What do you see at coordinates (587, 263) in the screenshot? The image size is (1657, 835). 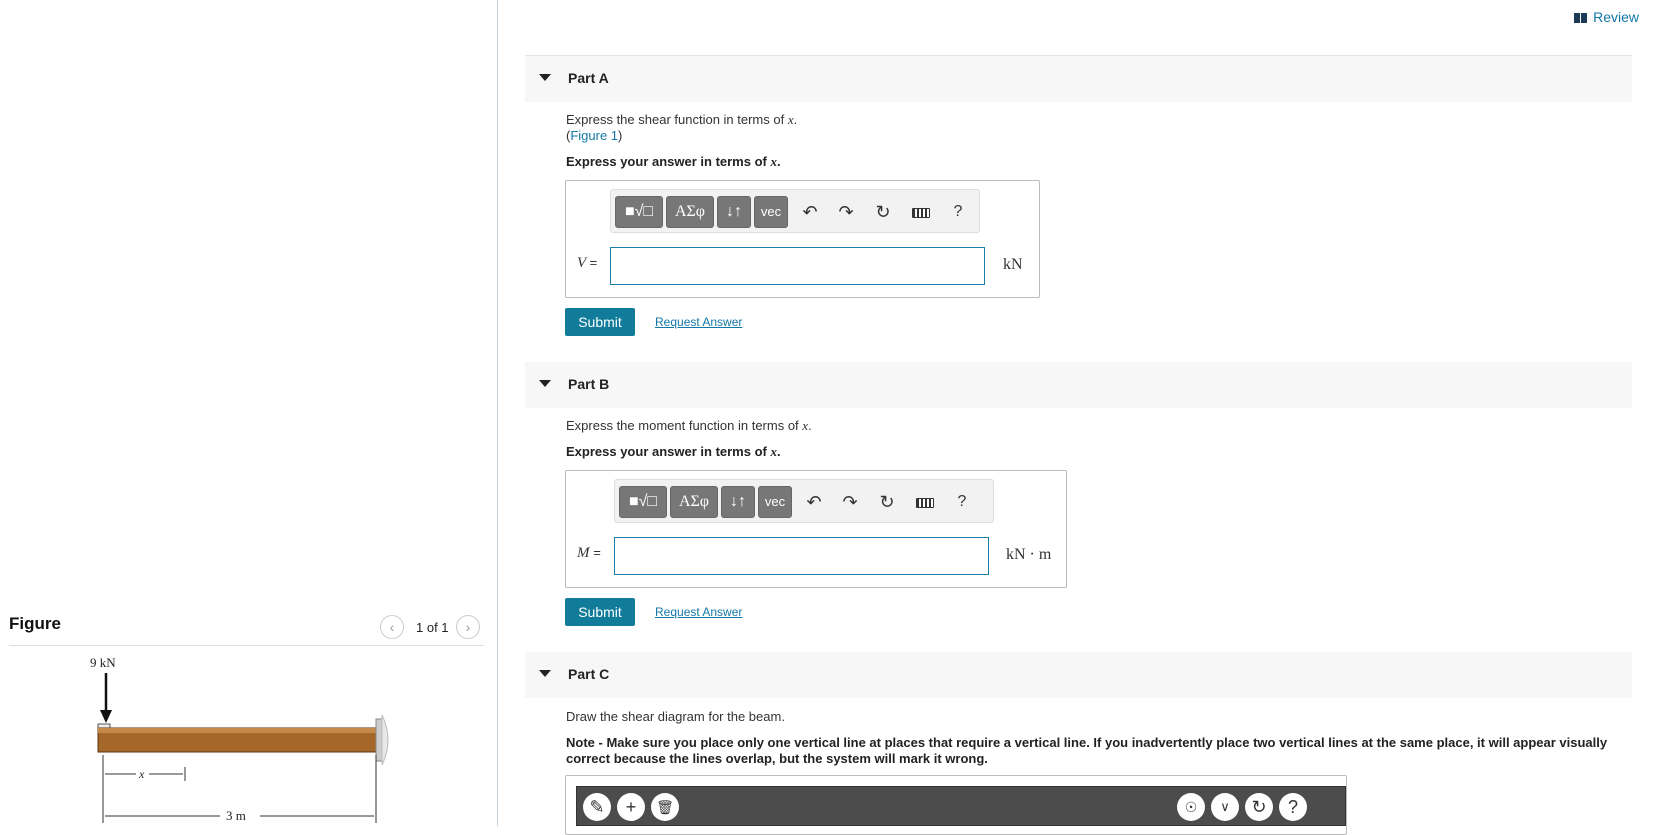 I see `variable-label: V =` at bounding box center [587, 263].